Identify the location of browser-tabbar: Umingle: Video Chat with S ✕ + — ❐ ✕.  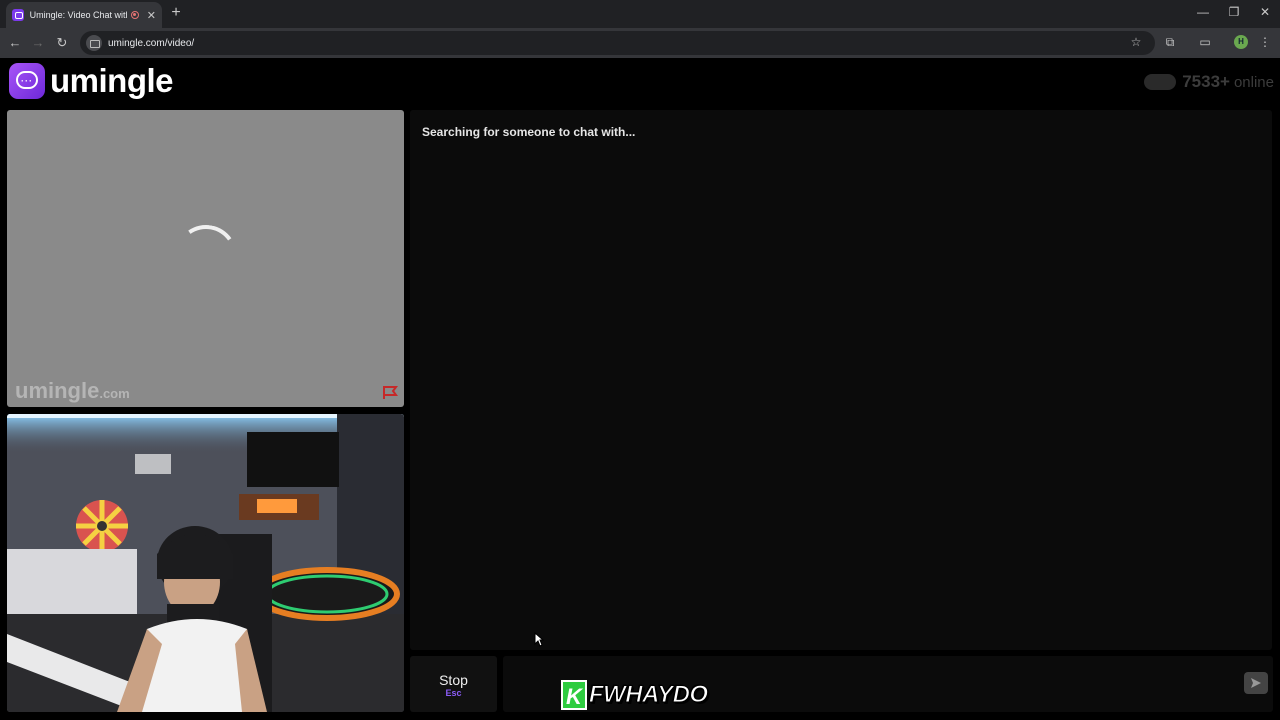
(640, 14).